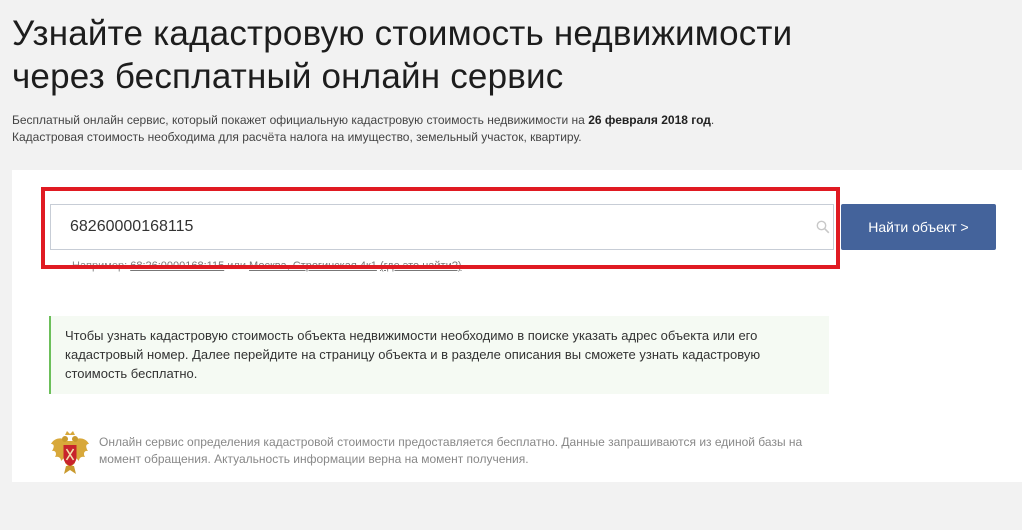 This screenshot has width=1022, height=530. I want to click on title-line-2: через бесплатный онлайн сервис, so click(288, 76).